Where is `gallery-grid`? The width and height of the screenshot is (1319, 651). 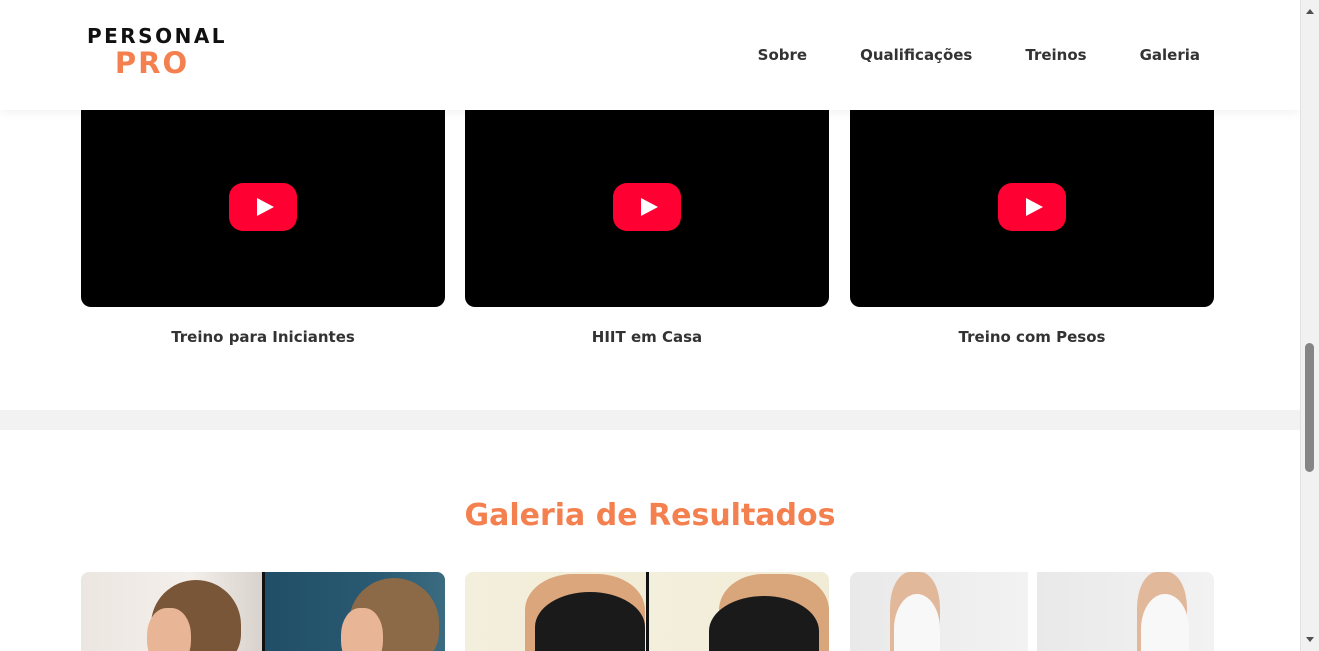
gallery-grid is located at coordinates (647, 611).